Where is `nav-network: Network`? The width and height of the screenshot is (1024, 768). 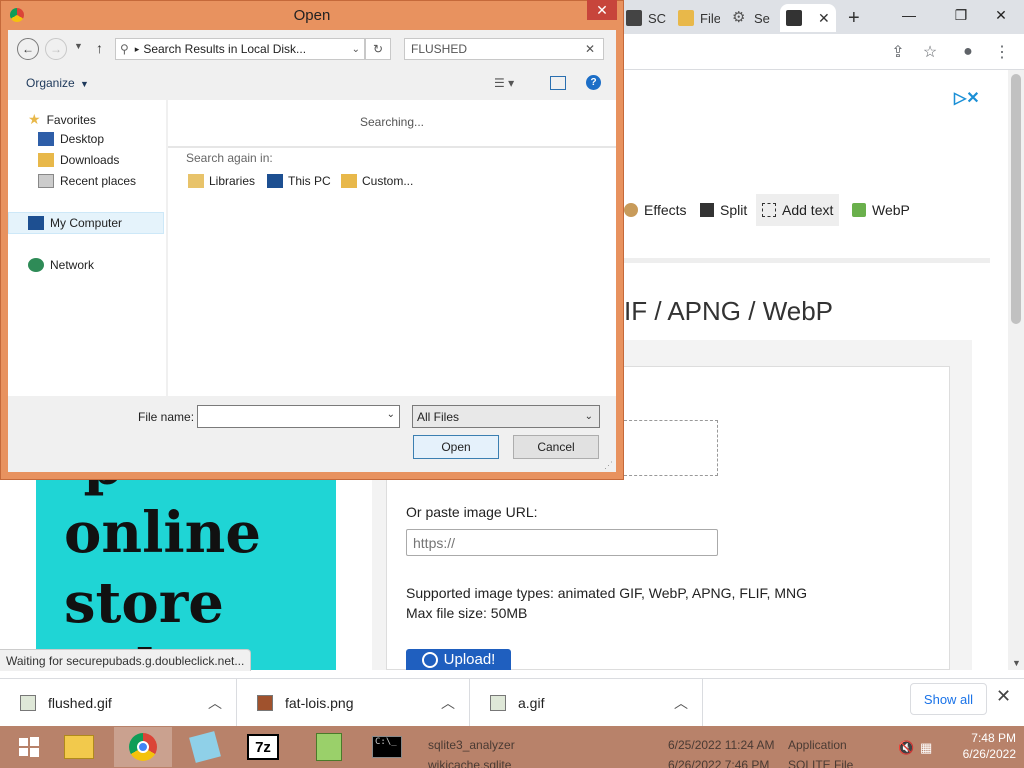
nav-network: Network is located at coordinates (61, 265).